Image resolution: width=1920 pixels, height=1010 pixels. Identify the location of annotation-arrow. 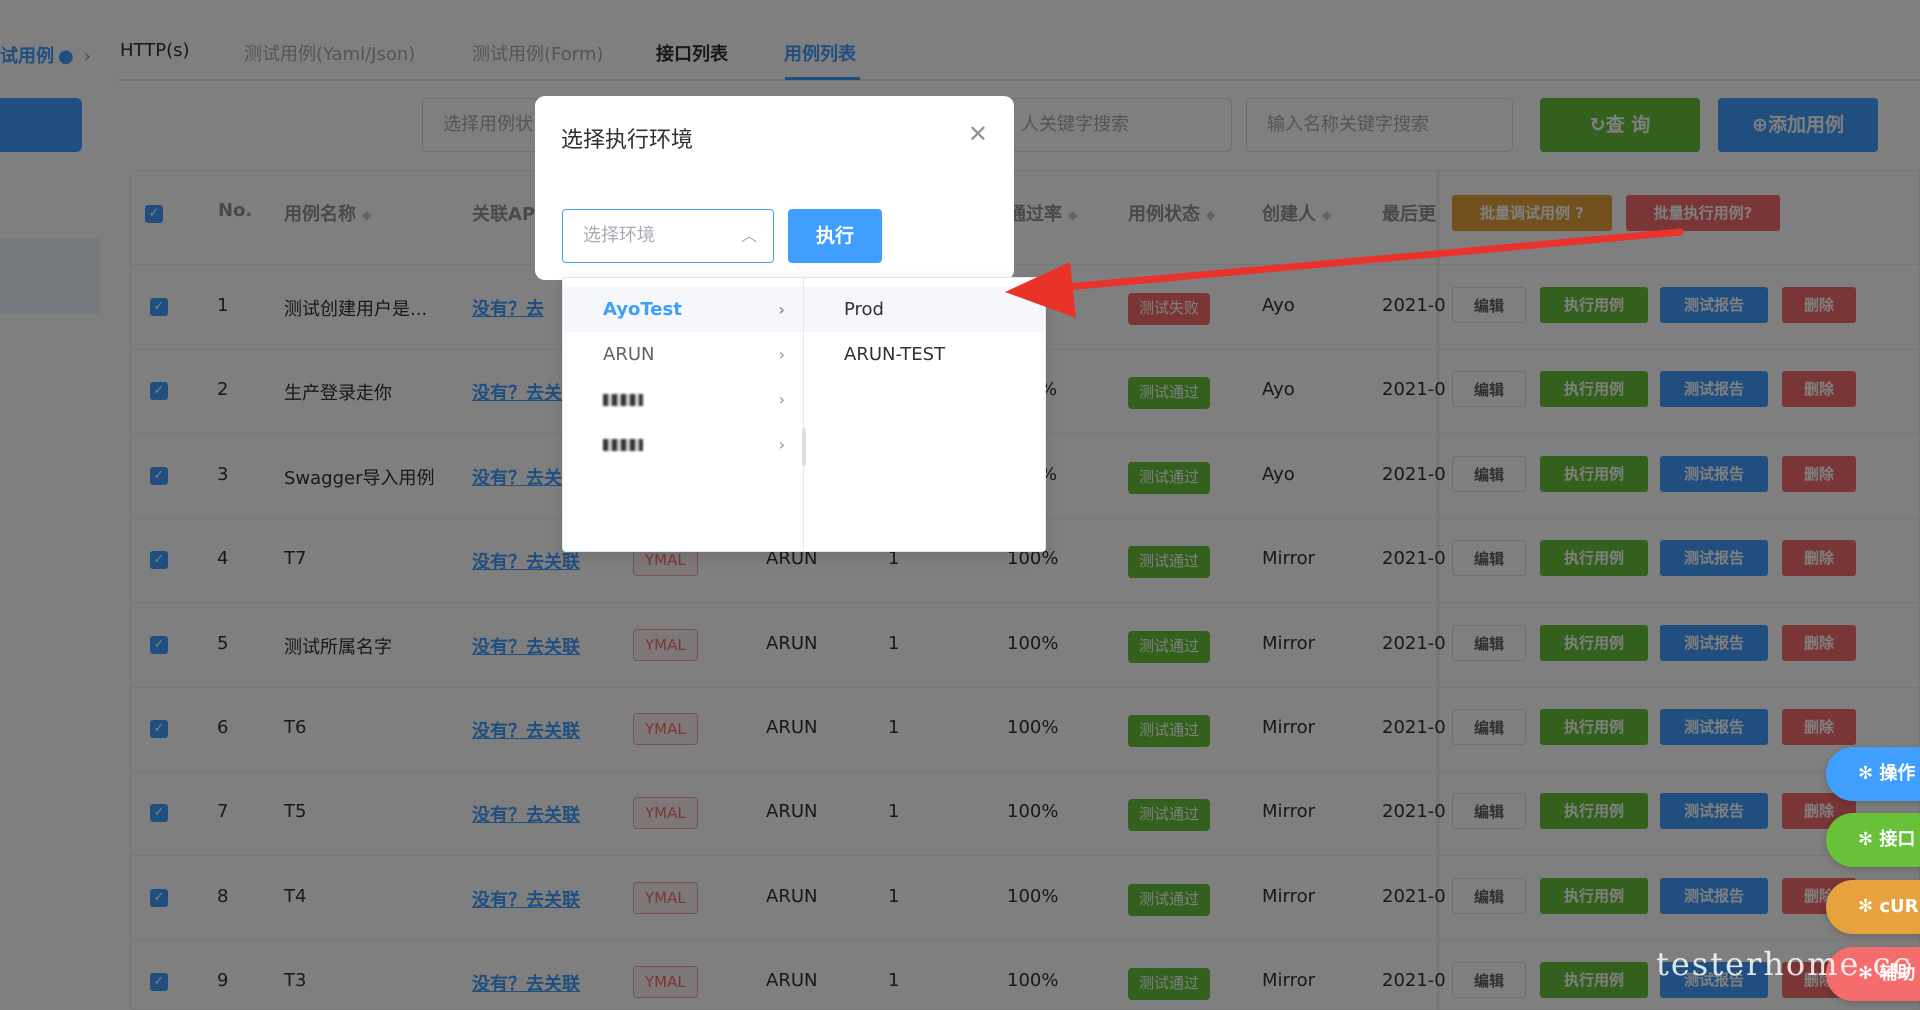
(1344, 273).